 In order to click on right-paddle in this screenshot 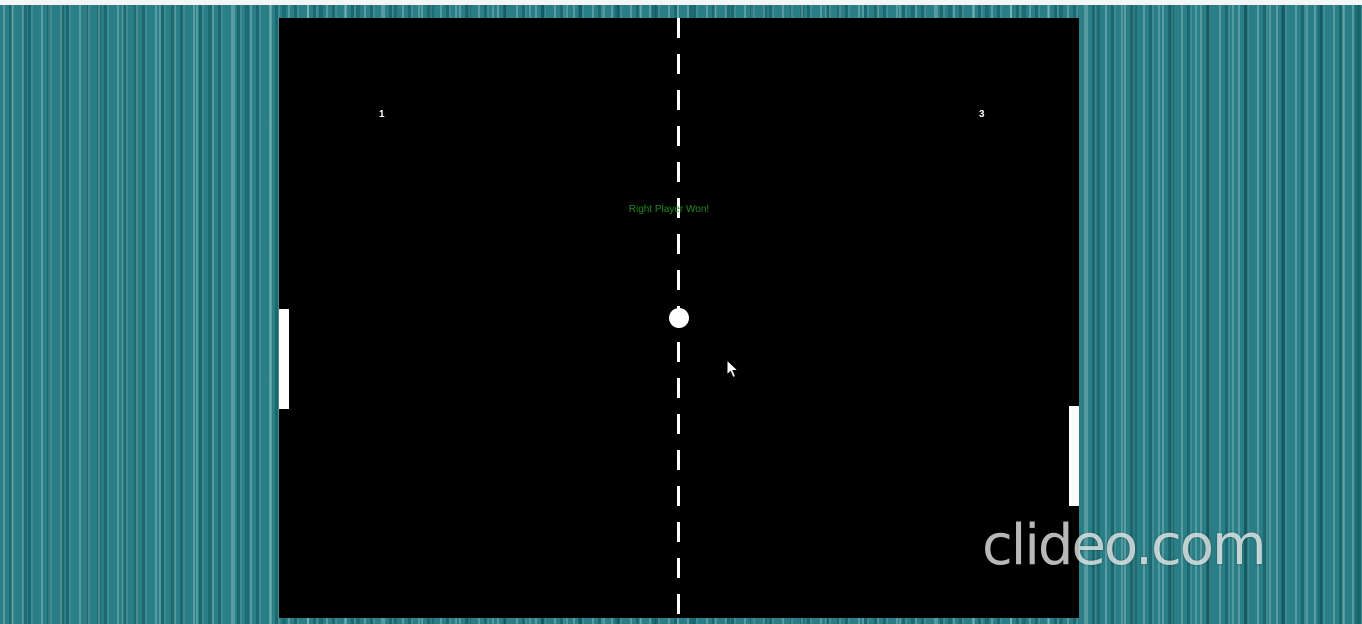, I will do `click(1074, 456)`.